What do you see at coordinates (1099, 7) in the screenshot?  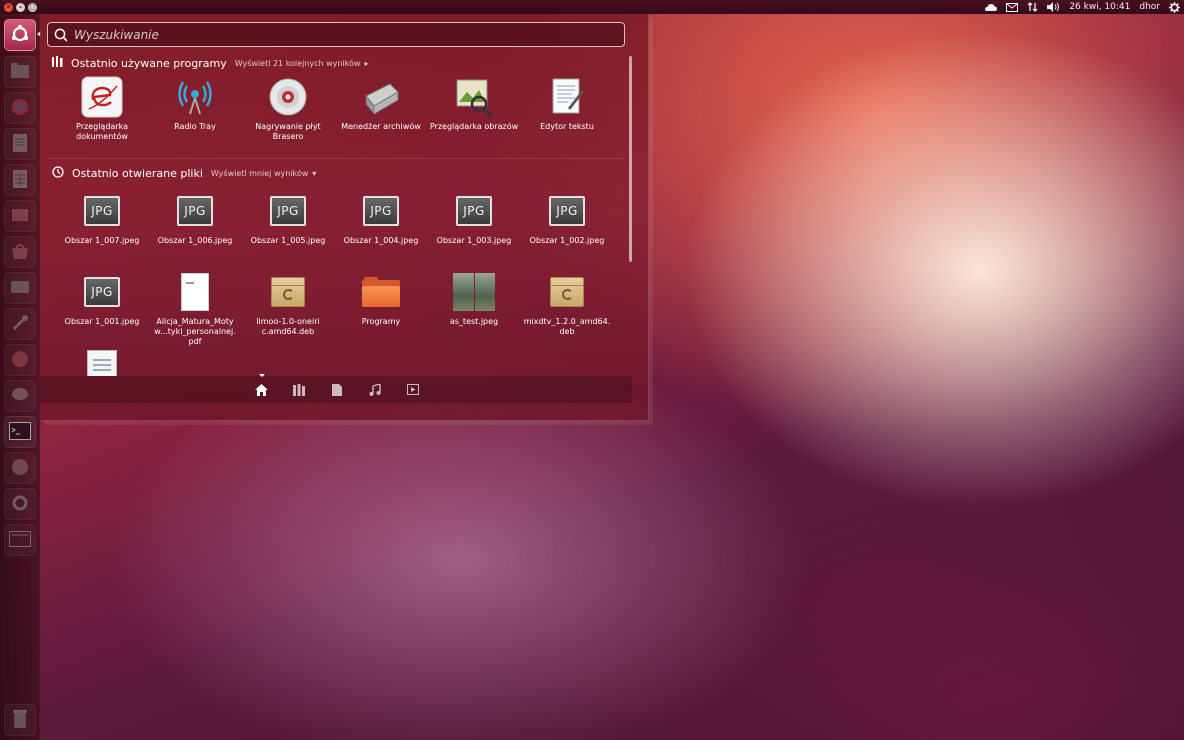 I see `date-time: 26 kwi, 10:41` at bounding box center [1099, 7].